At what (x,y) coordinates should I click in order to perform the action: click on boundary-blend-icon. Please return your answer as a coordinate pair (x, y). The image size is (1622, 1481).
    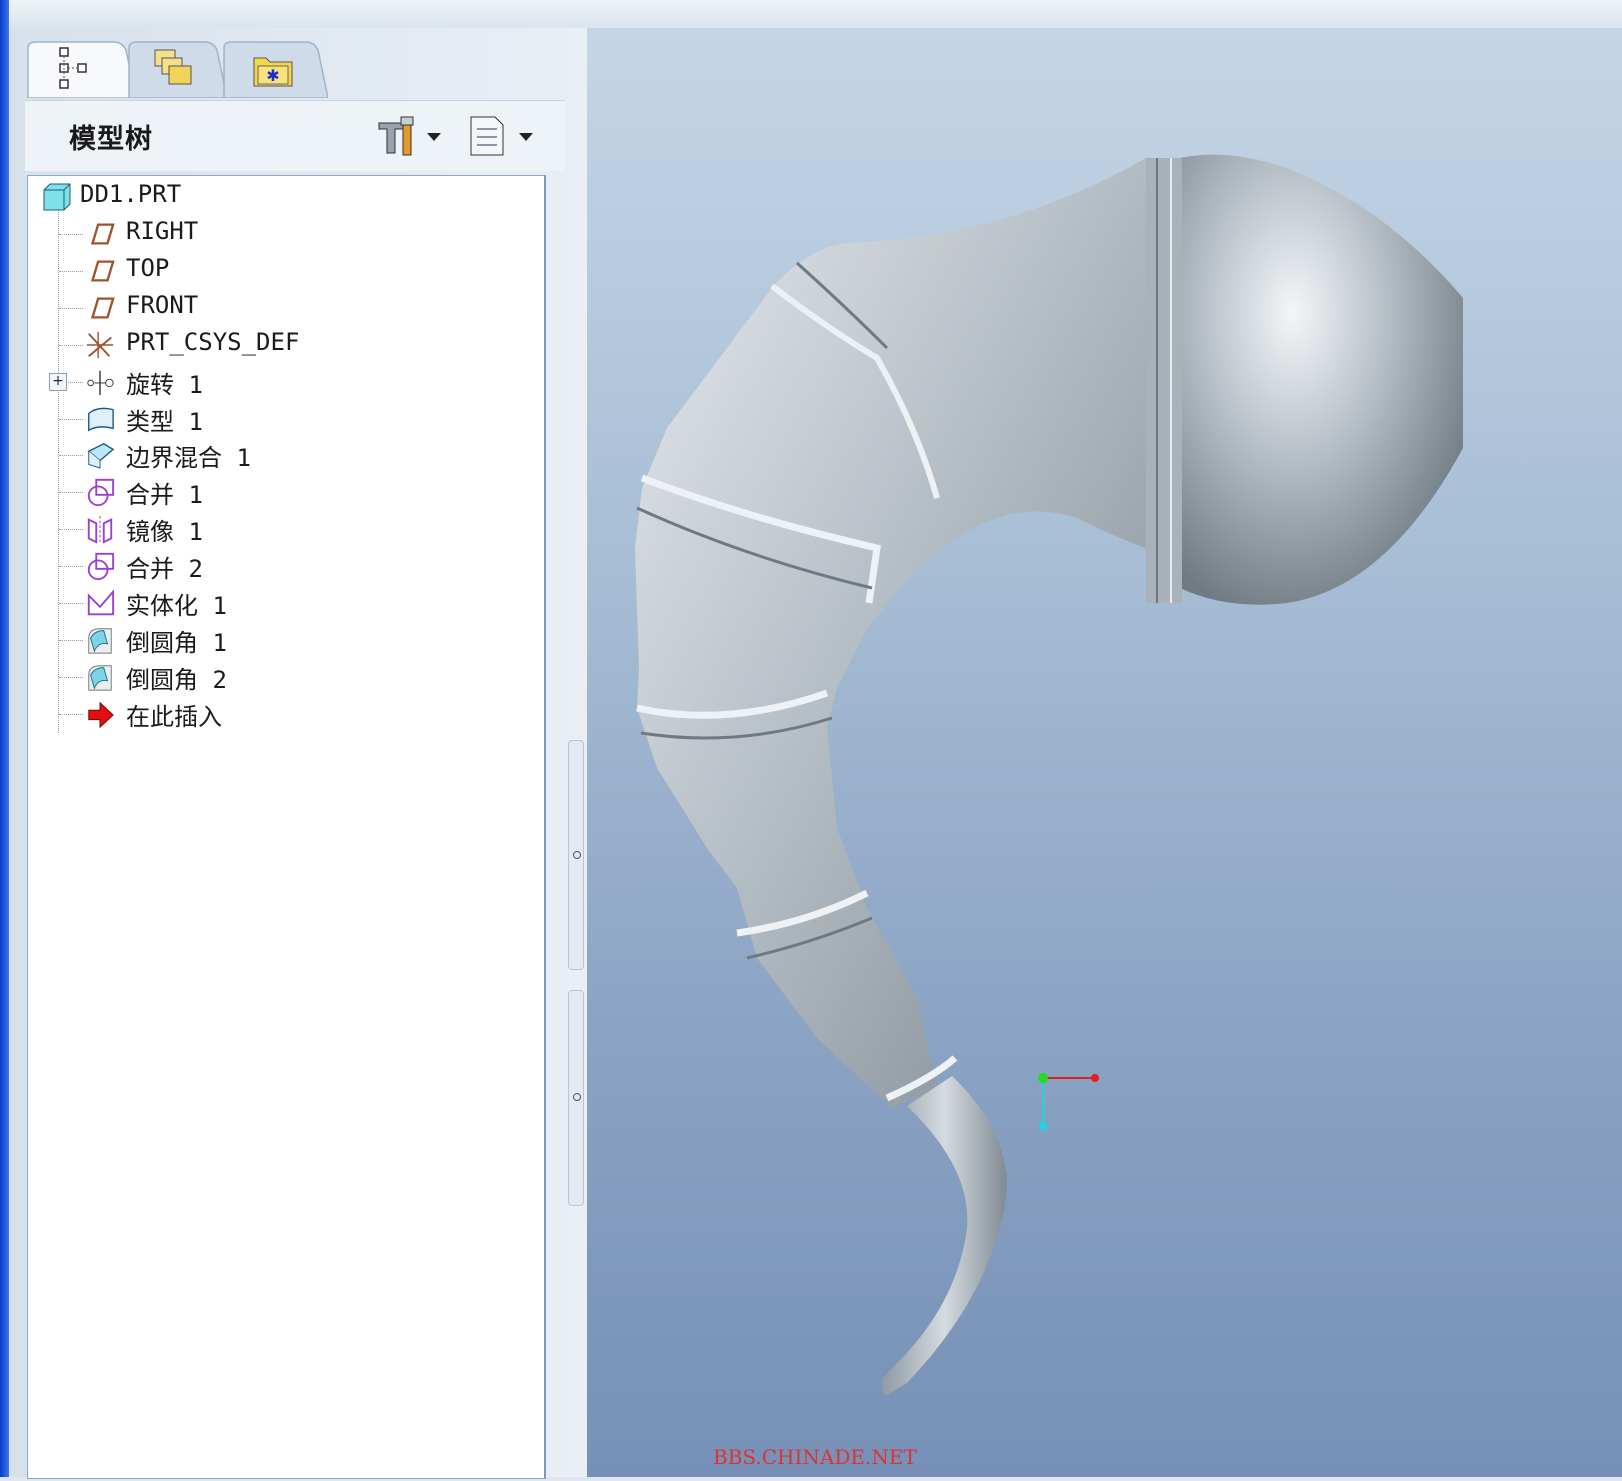
    Looking at the image, I should click on (101, 456).